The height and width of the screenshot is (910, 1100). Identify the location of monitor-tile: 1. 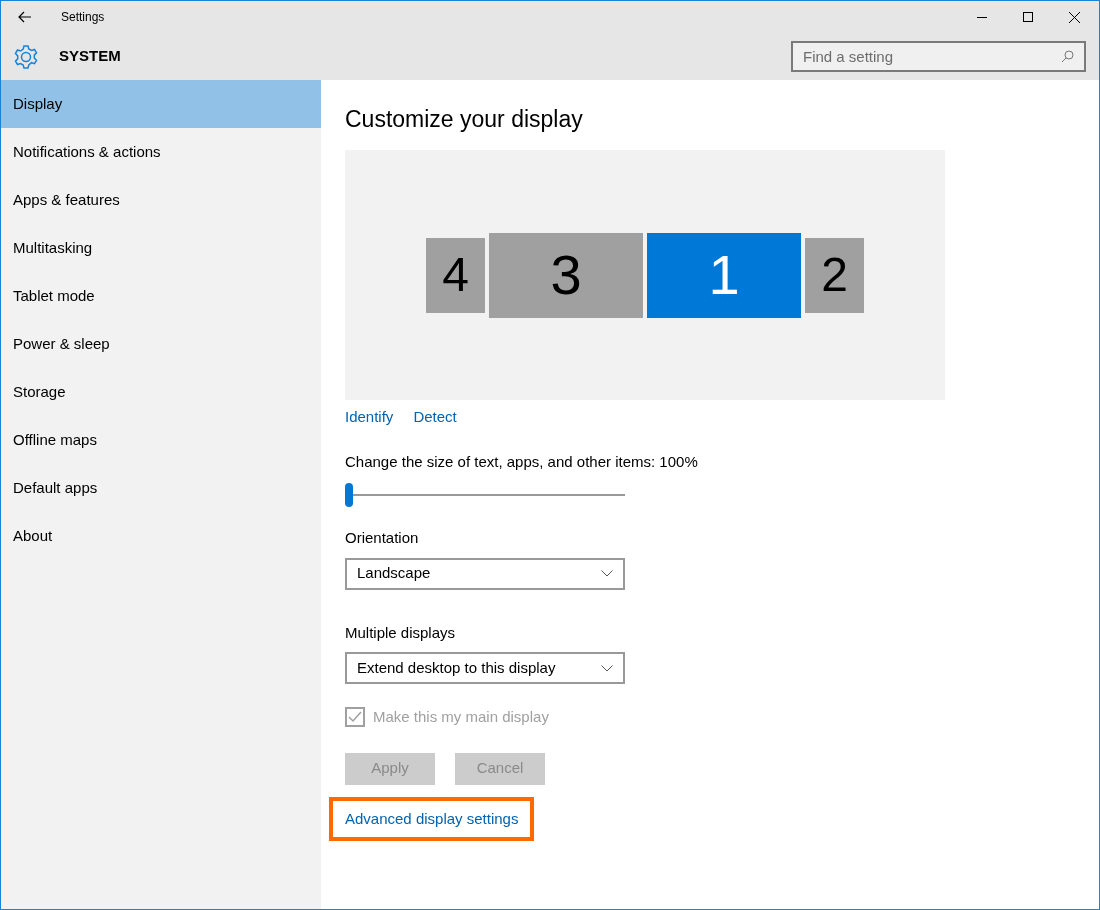
(724, 275).